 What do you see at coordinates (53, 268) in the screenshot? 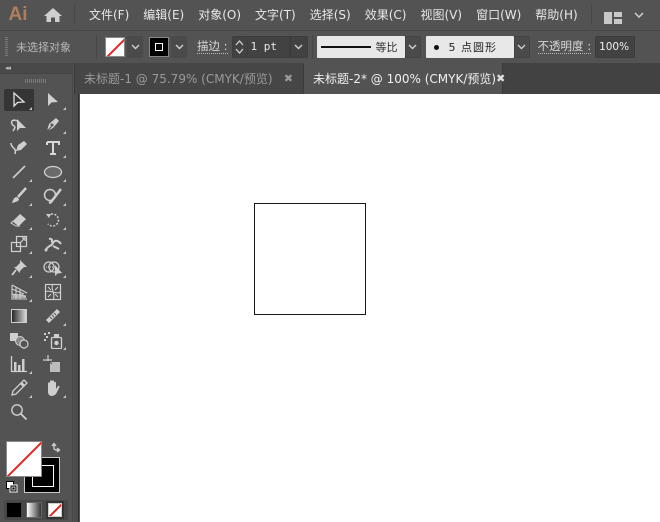
I see `shape-builder-tool` at bounding box center [53, 268].